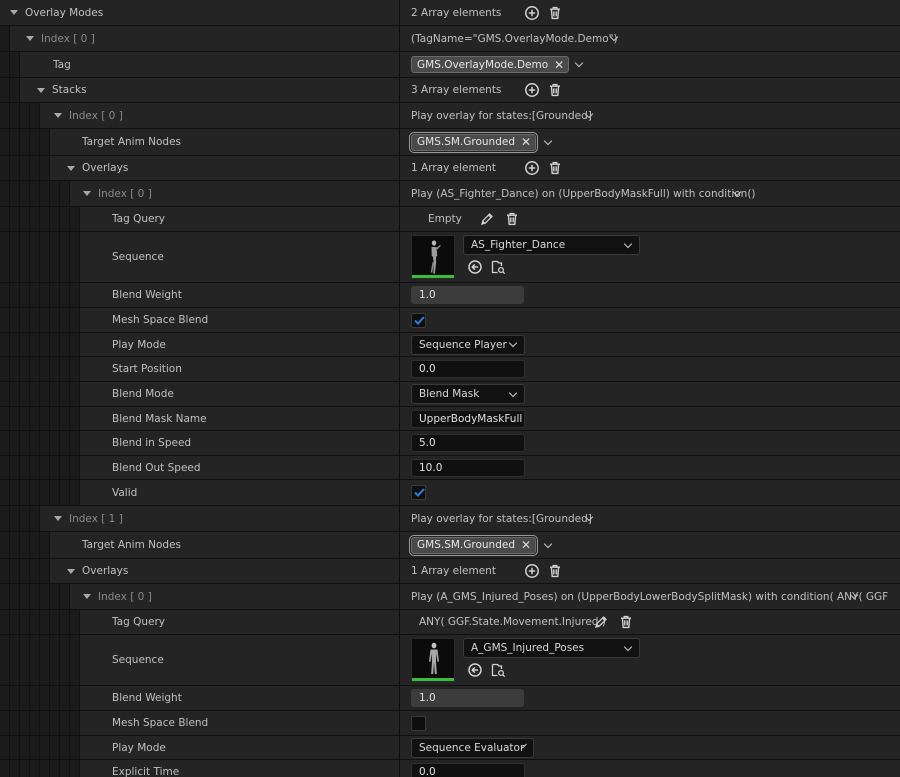 The width and height of the screenshot is (900, 777). Describe the element at coordinates (514, 38) in the screenshot. I see `mode-summary: (TagName="GMS.OverlayMode.Demo")` at that location.